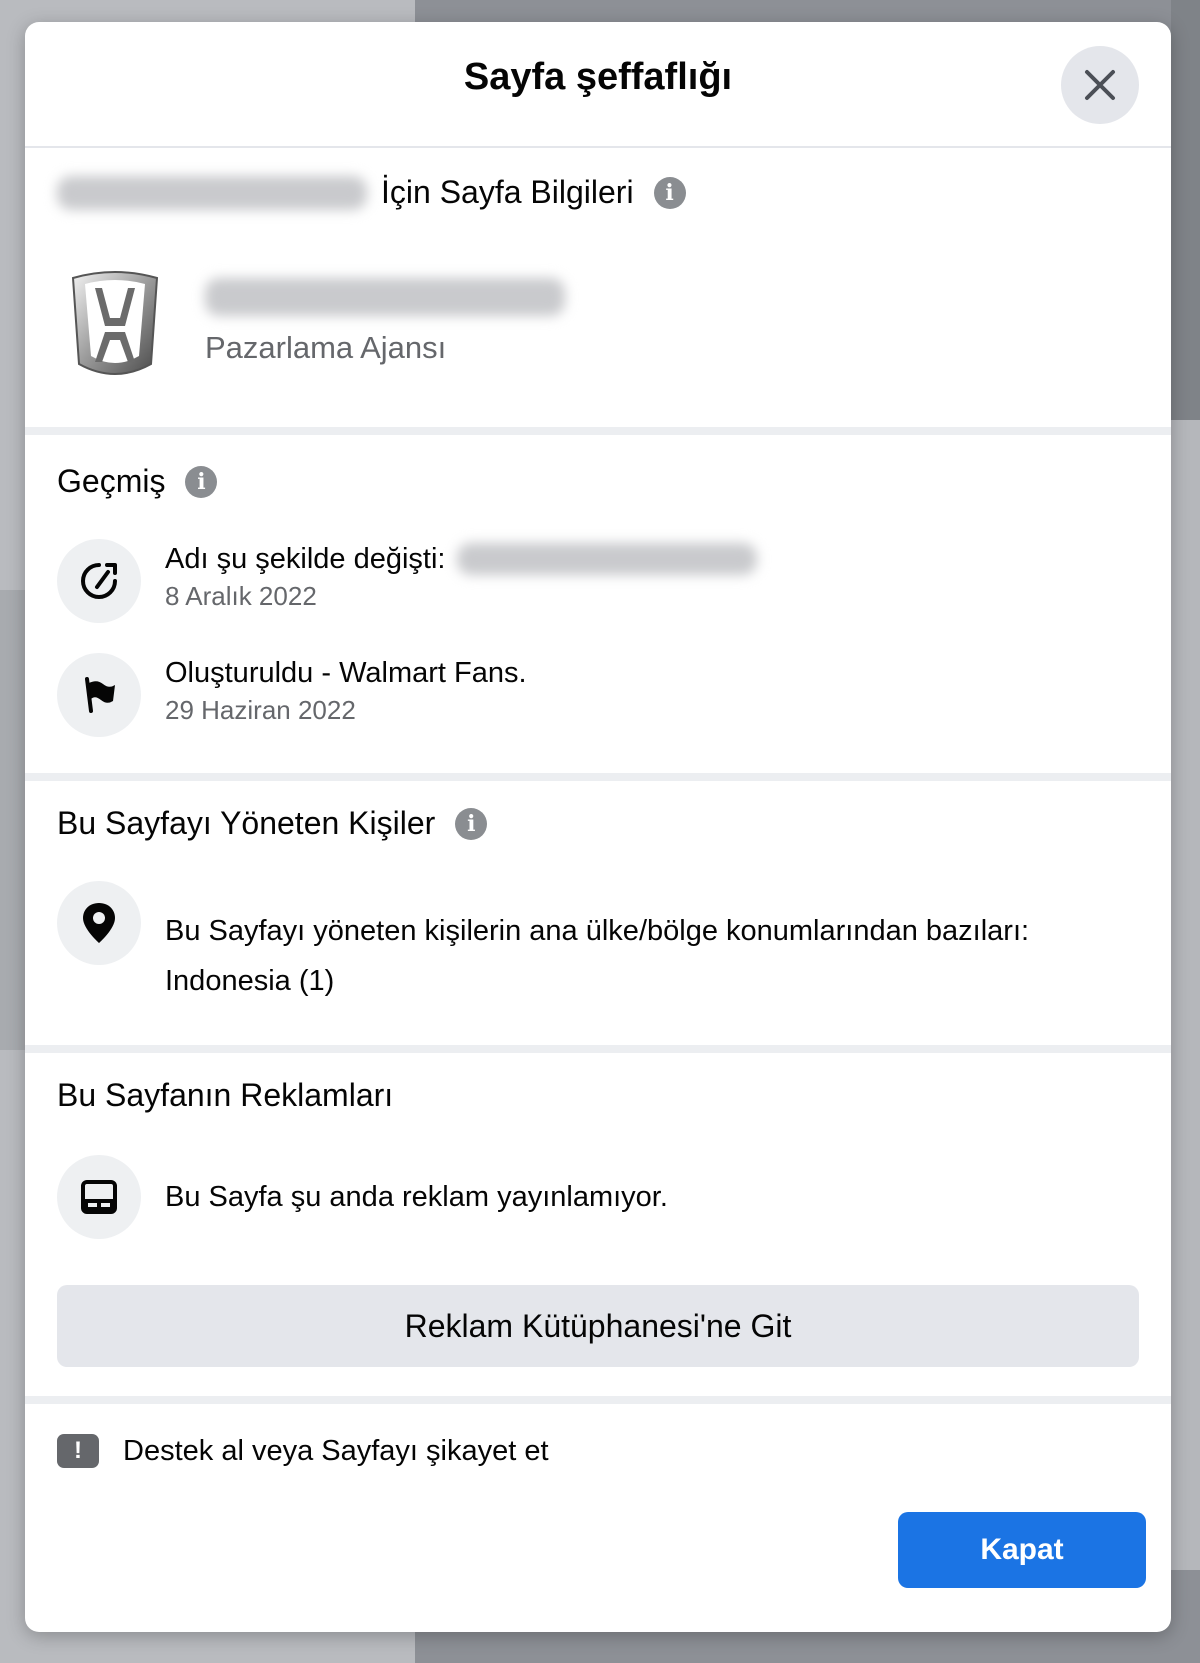  Describe the element at coordinates (1022, 1550) in the screenshot. I see `close-dialog-button: Kapat` at that location.